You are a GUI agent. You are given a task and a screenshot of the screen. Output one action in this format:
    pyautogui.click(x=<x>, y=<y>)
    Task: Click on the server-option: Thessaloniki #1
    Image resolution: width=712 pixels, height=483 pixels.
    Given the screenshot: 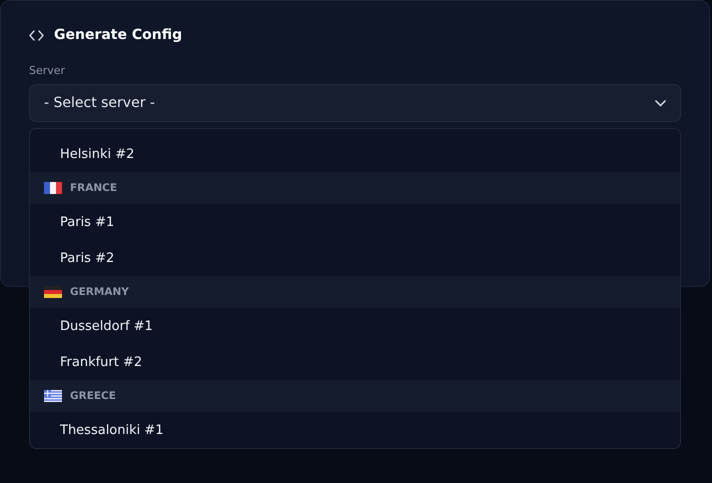 What is the action you would take?
    pyautogui.click(x=355, y=430)
    